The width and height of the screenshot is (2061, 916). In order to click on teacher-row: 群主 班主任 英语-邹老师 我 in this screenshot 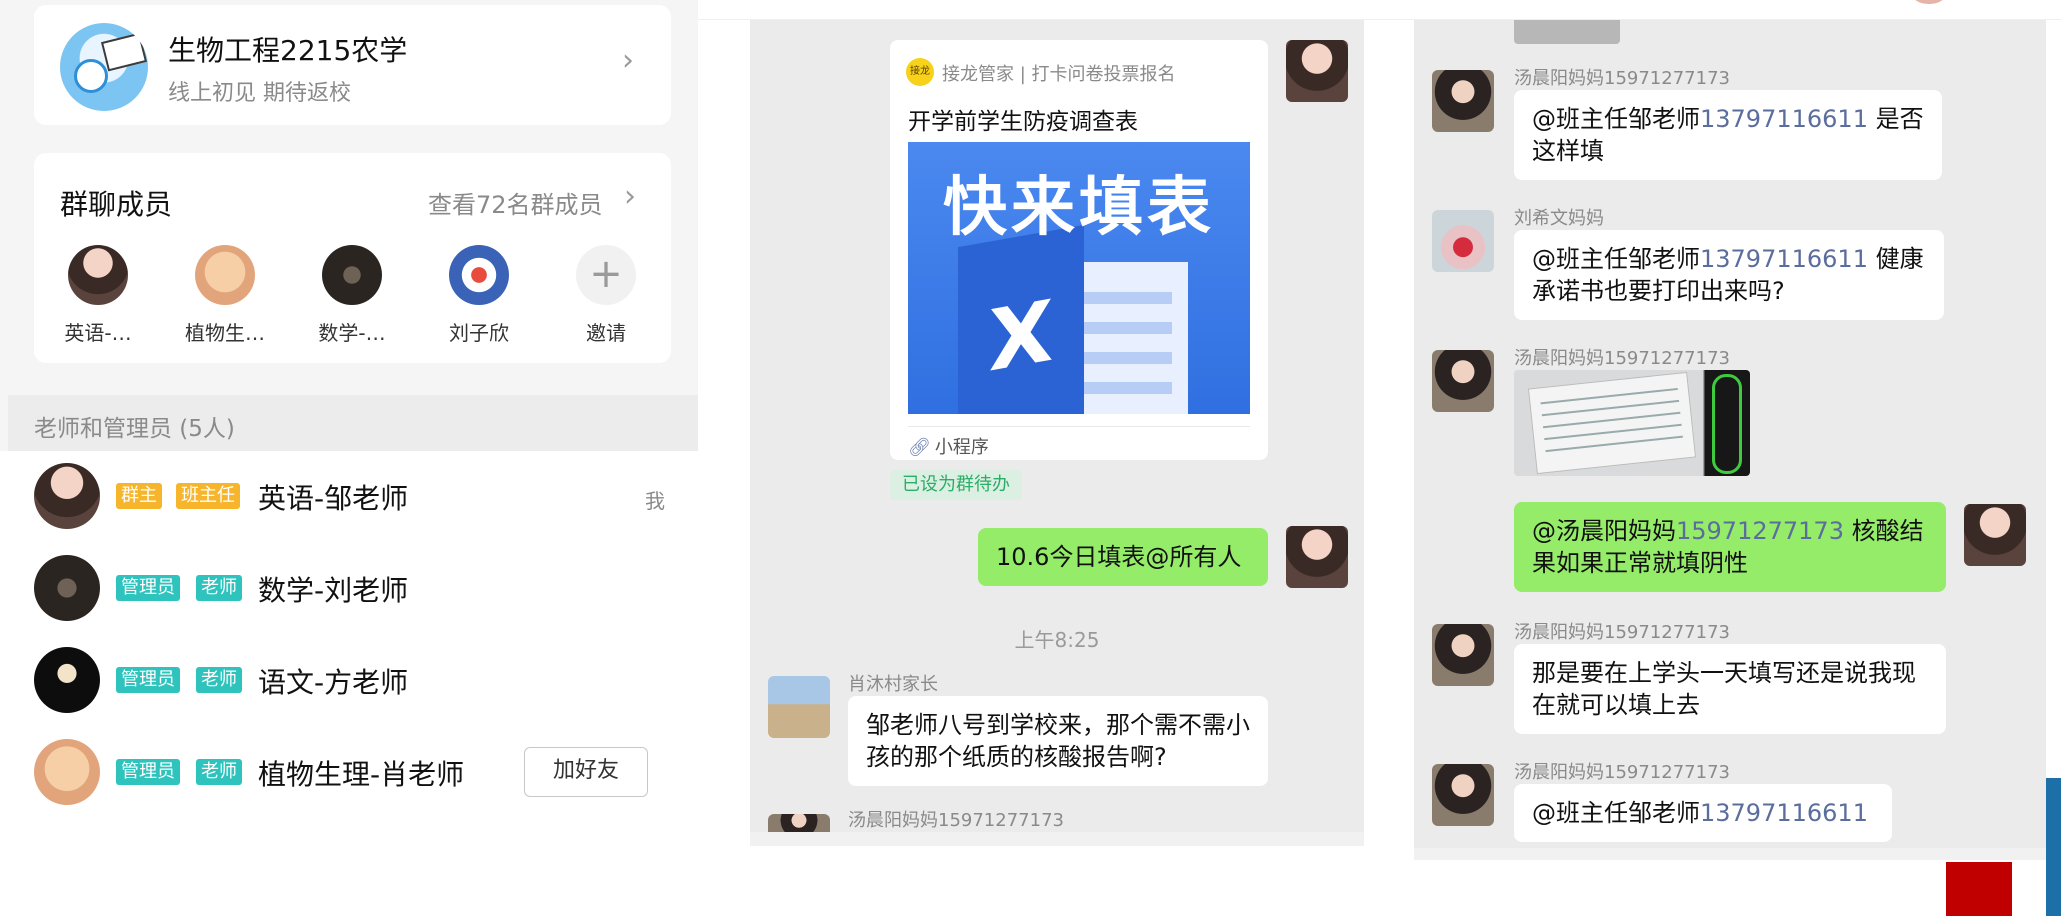, I will do `click(349, 497)`.